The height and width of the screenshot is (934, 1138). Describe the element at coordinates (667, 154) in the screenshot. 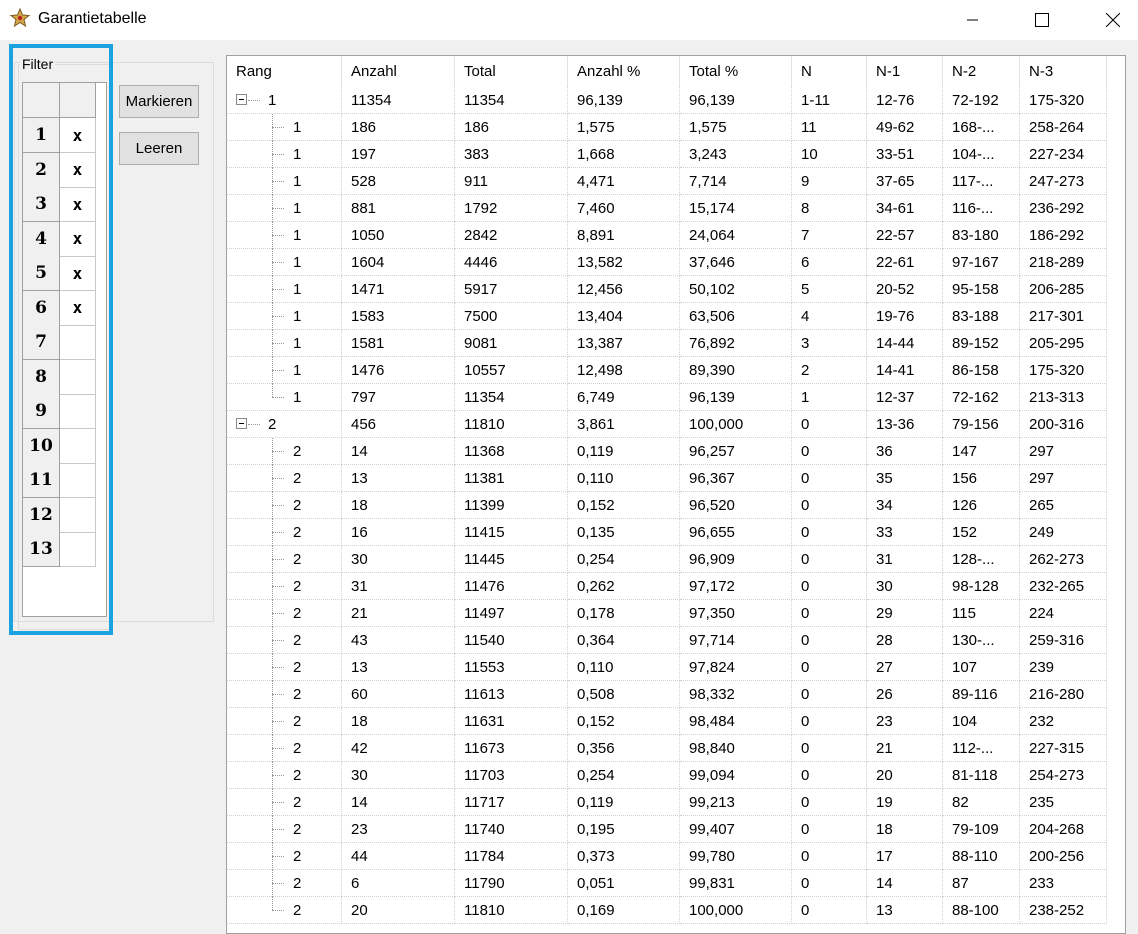

I see `table-row: 1 197 383 1,668 3,243 10 33-51 104-... 227-234` at that location.